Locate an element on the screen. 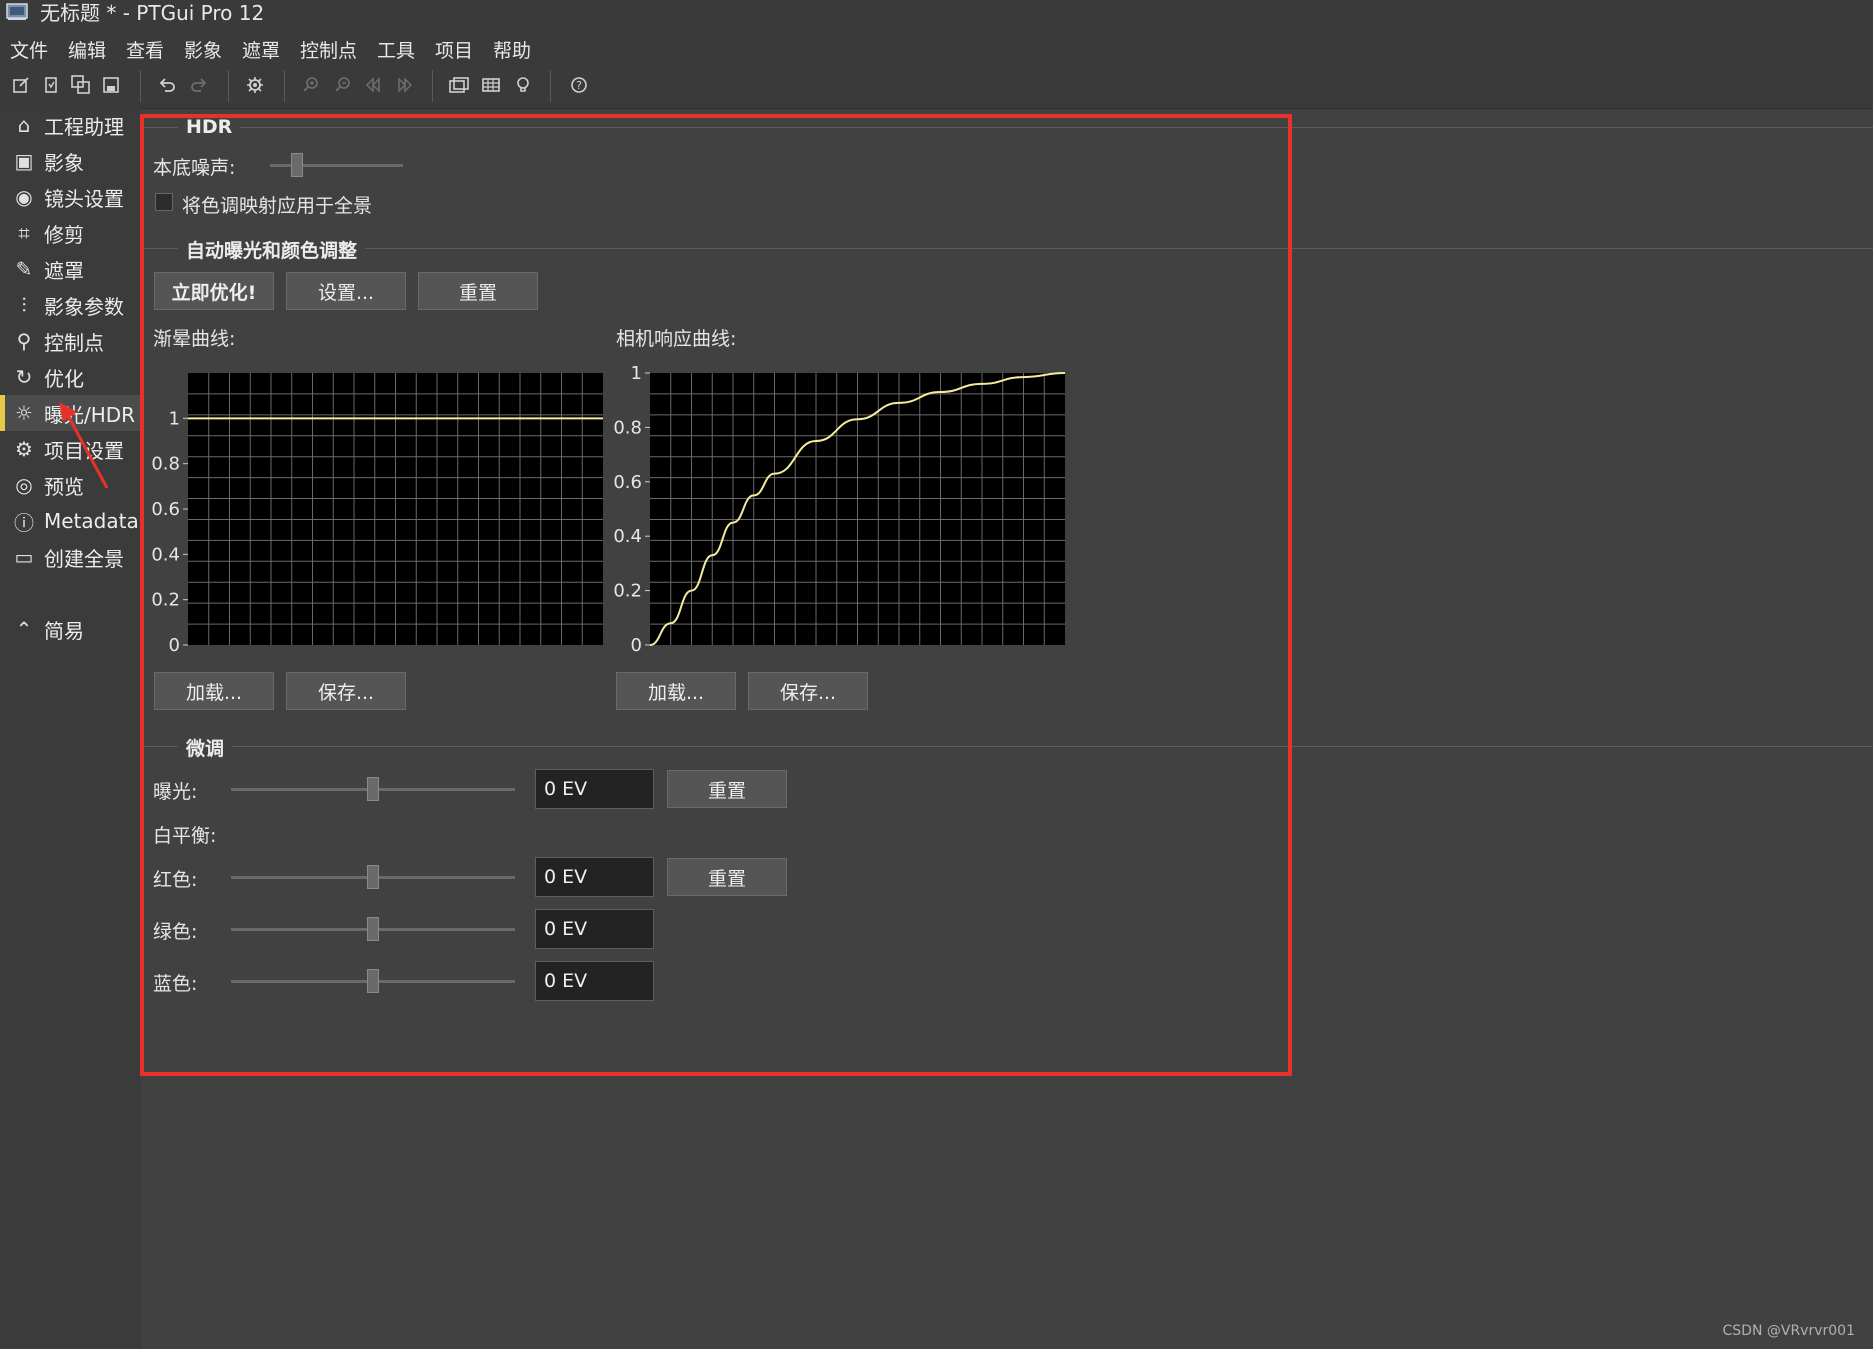 Image resolution: width=1873 pixels, height=1349 pixels. app-icon is located at coordinates (18, 12).